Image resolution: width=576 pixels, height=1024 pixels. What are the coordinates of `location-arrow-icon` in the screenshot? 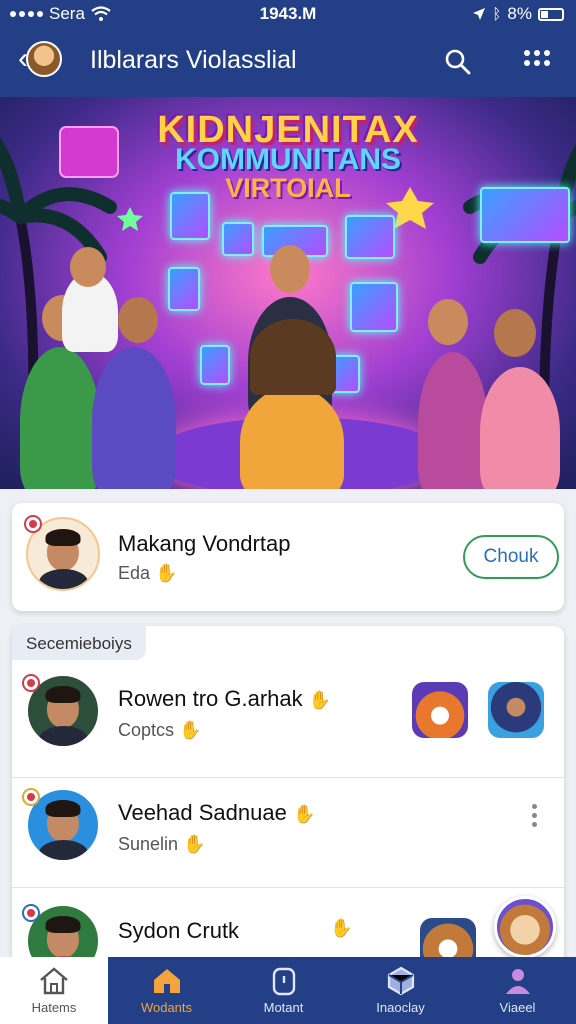 It's located at (479, 14).